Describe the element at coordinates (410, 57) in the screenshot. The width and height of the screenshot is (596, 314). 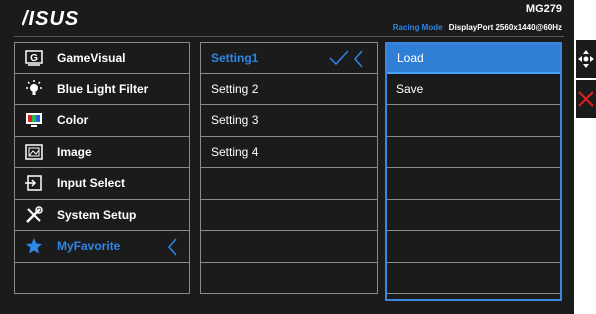
I see `option-label: Load` at that location.